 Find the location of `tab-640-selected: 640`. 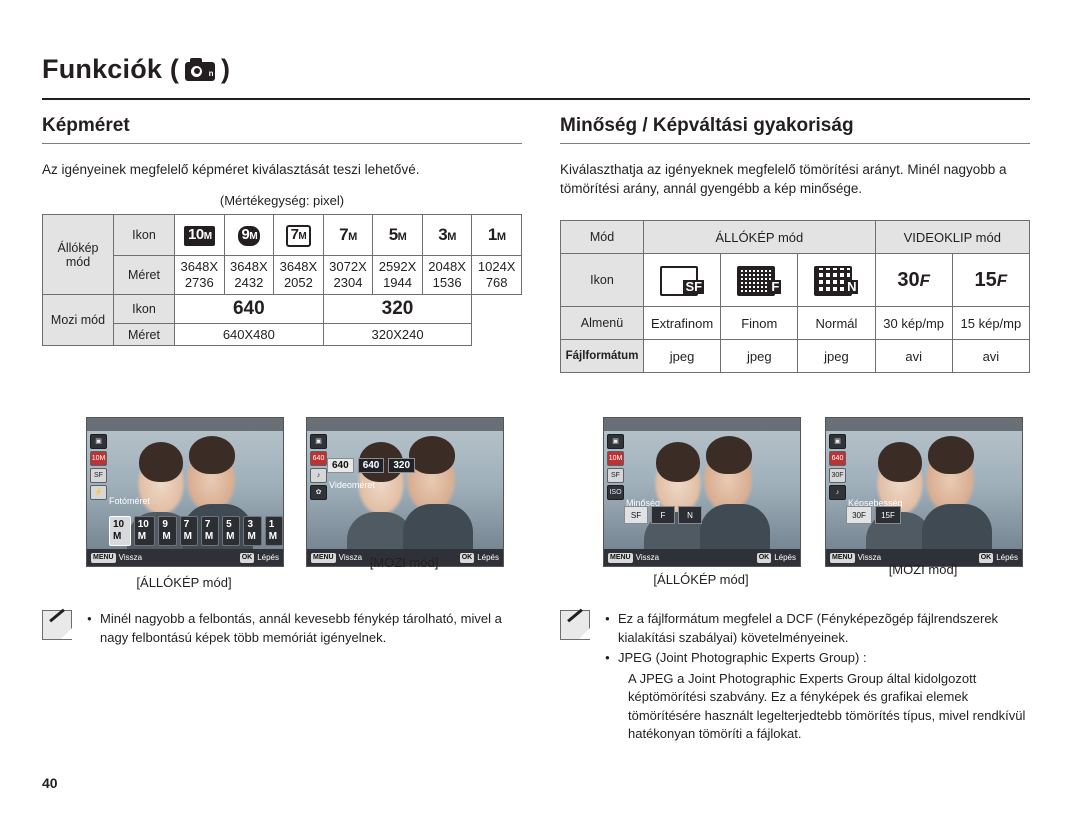

tab-640-selected: 640 is located at coordinates (340, 465).